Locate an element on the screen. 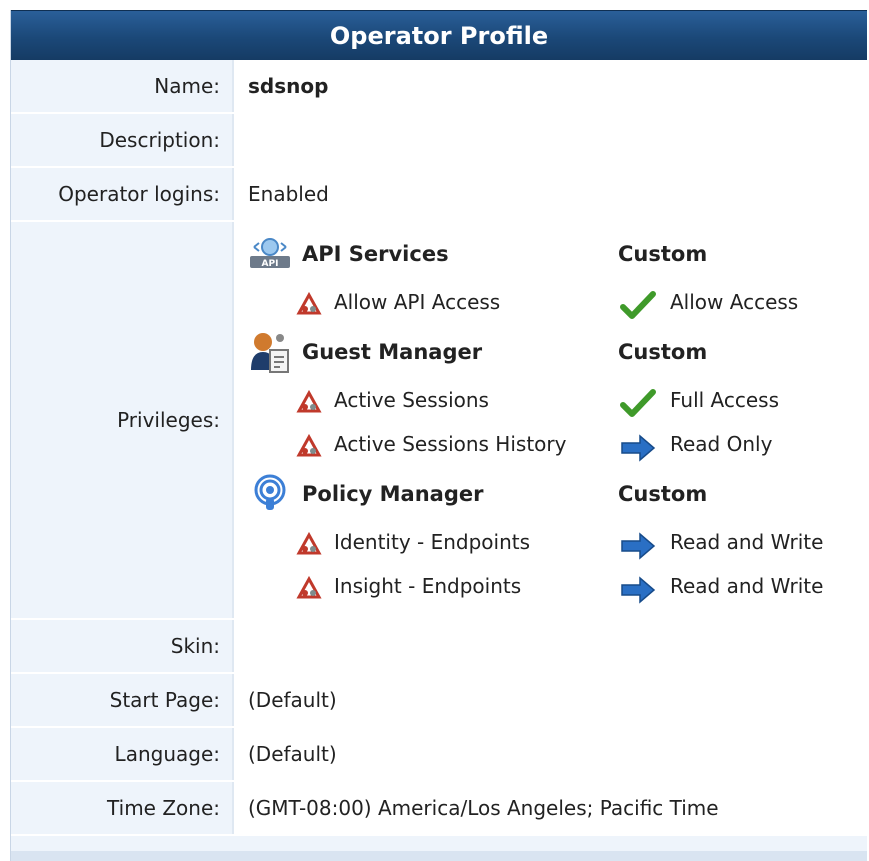 Image resolution: width=869 pixels, height=861 pixels. active-sessions-history-label: Active Sessions History is located at coordinates (450, 444).